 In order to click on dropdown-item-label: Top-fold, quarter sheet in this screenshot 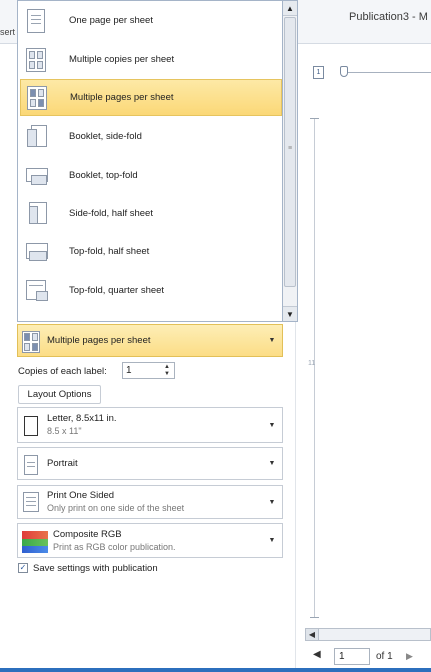, I will do `click(117, 290)`.